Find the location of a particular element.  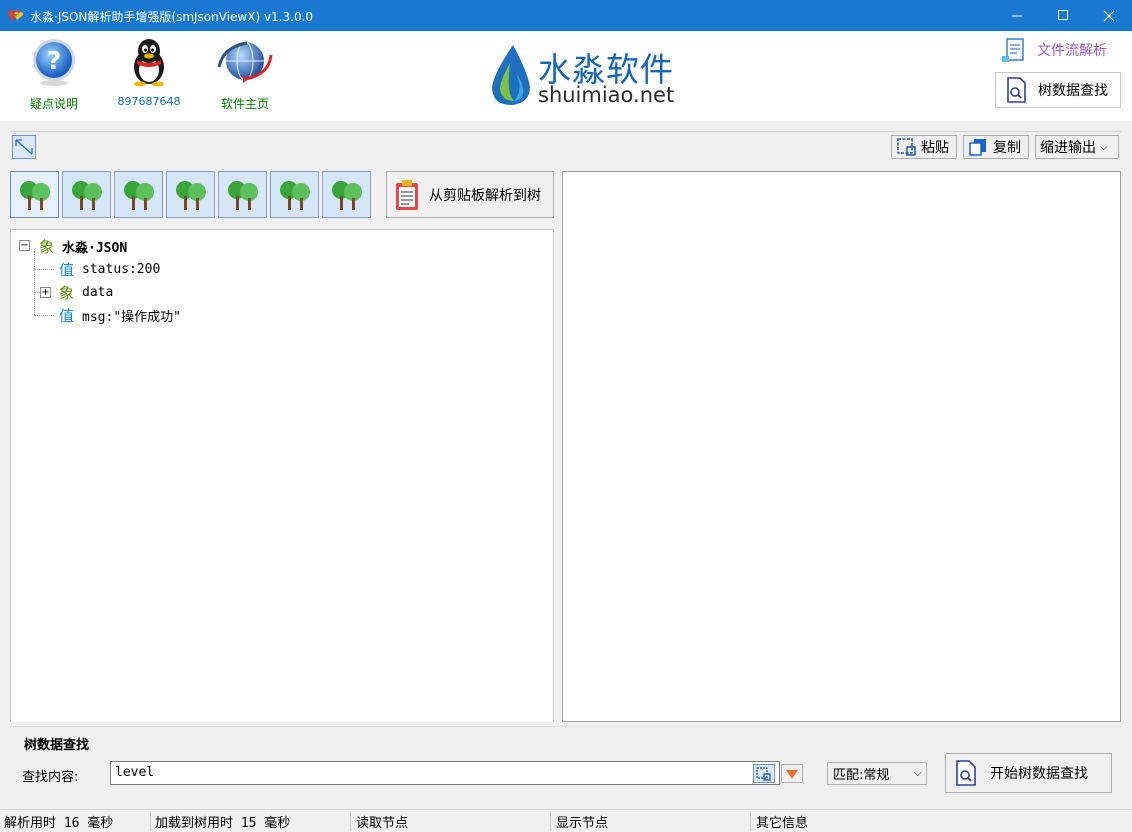

qq-button: 897687648 is located at coordinates (149, 72).